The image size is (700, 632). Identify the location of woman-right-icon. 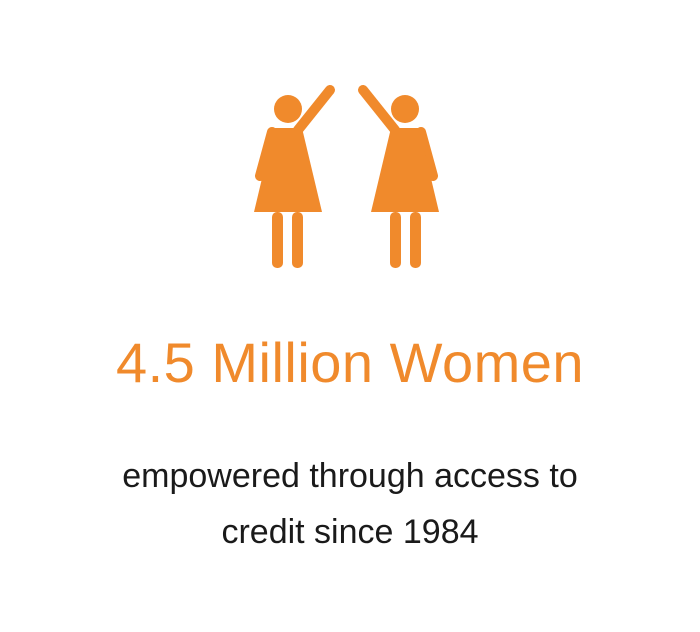
(398, 176).